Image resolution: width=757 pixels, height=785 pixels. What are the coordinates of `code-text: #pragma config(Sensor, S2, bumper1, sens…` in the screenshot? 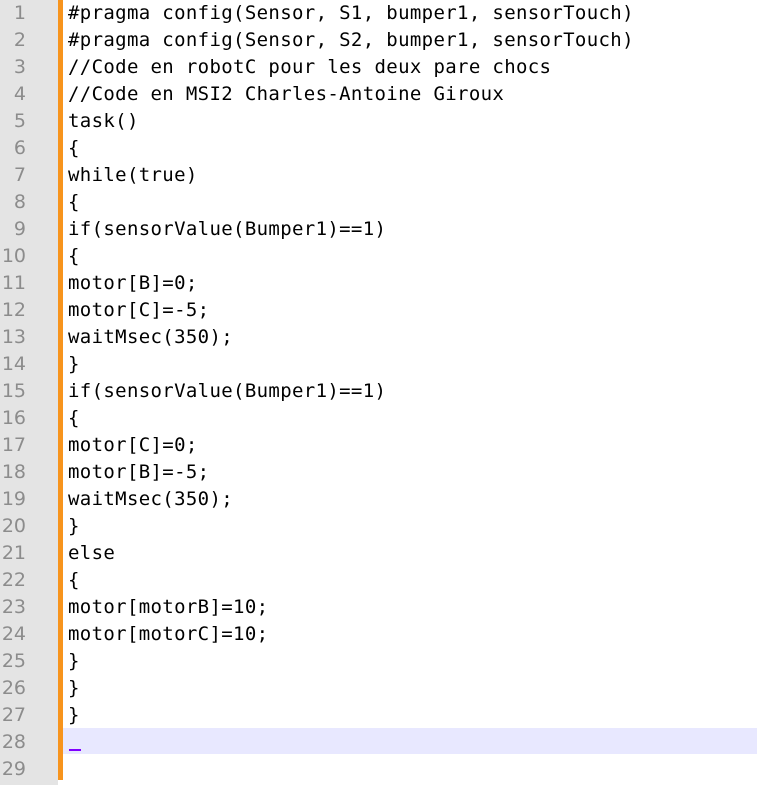 It's located at (351, 40).